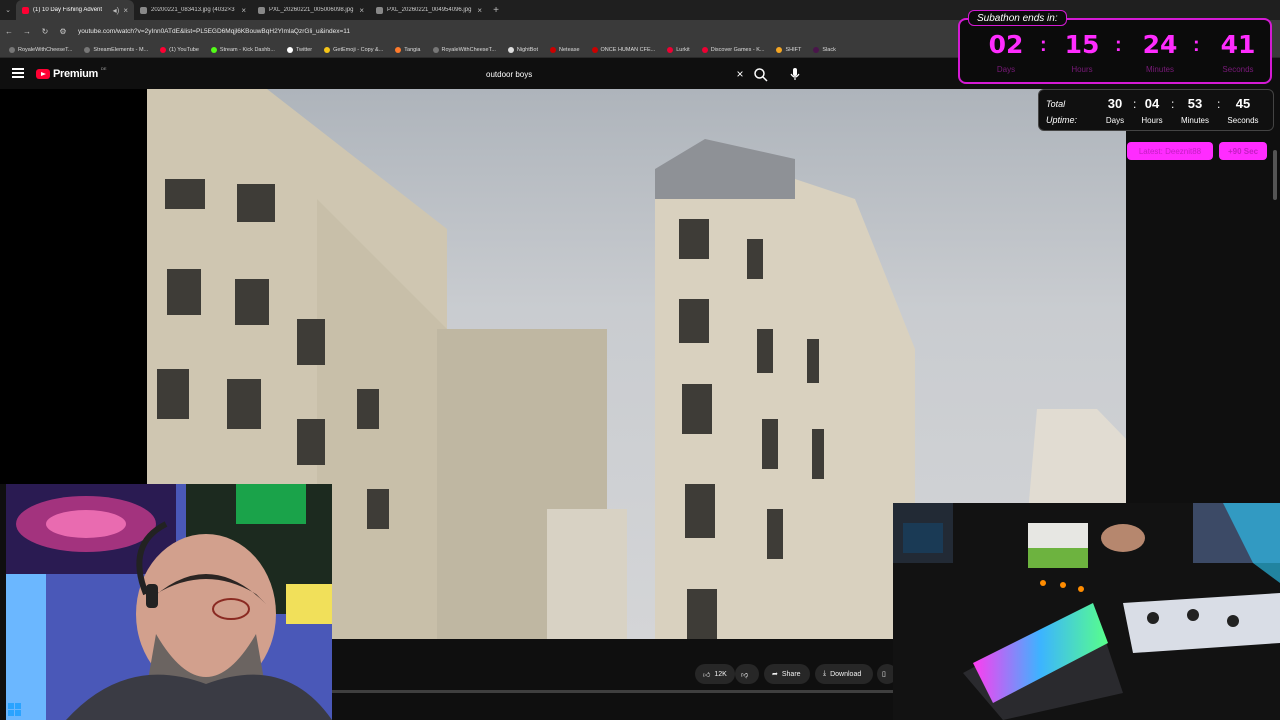  Describe the element at coordinates (1159, 69) in the screenshot. I see `countdown-minutes-label: Minutes` at that location.